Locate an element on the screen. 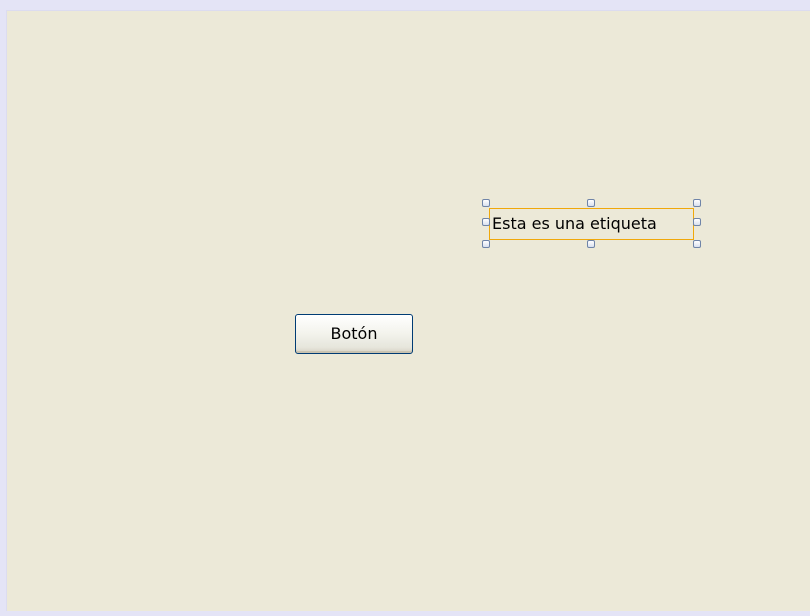 The image size is (810, 616). resize-handle-top-left is located at coordinates (486, 203).